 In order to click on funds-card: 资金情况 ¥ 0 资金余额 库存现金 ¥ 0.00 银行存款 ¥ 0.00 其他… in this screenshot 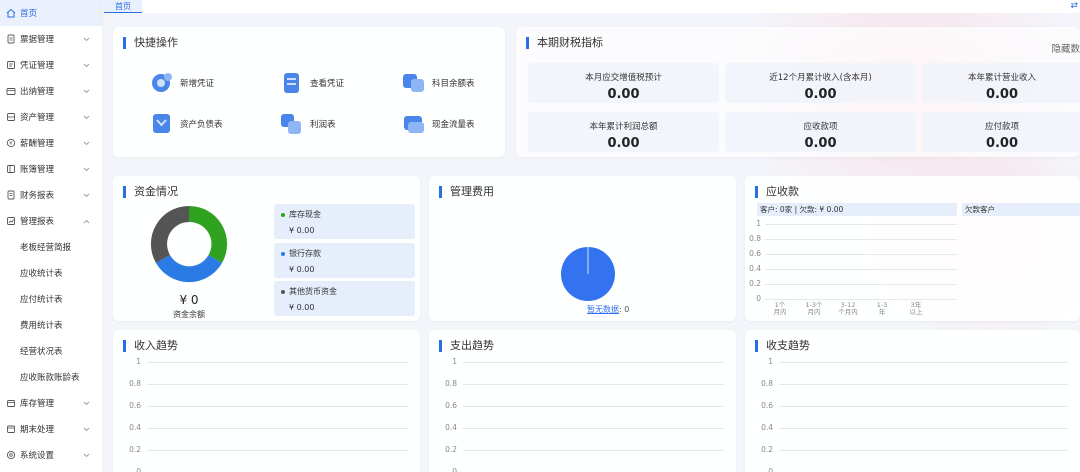, I will do `click(266, 248)`.